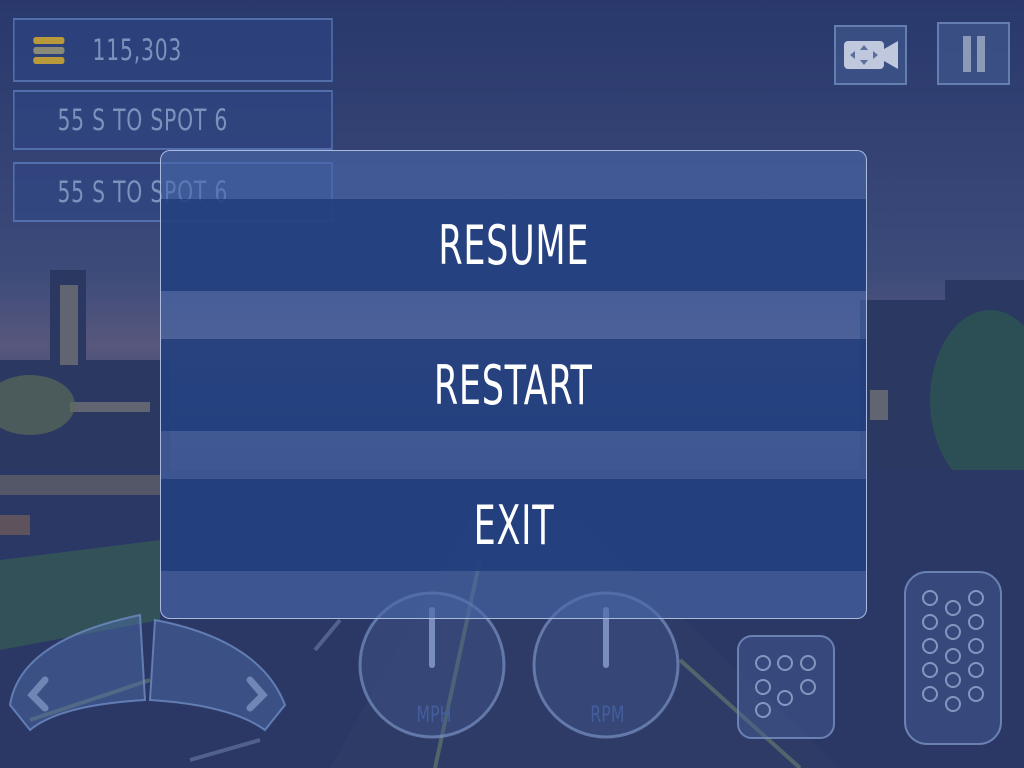  I want to click on score-display: 115,303, so click(173, 50).